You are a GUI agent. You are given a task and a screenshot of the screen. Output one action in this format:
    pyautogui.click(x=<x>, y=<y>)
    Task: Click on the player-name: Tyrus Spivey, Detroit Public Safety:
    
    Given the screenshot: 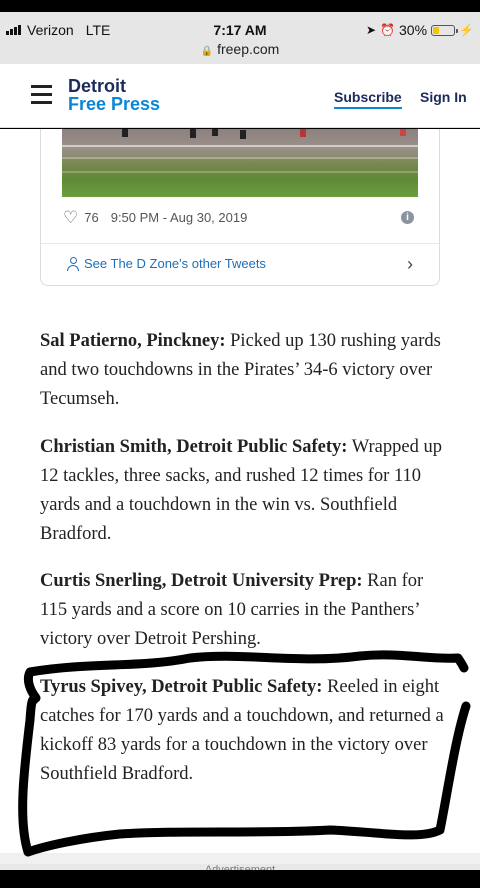 What is the action you would take?
    pyautogui.click(x=181, y=687)
    